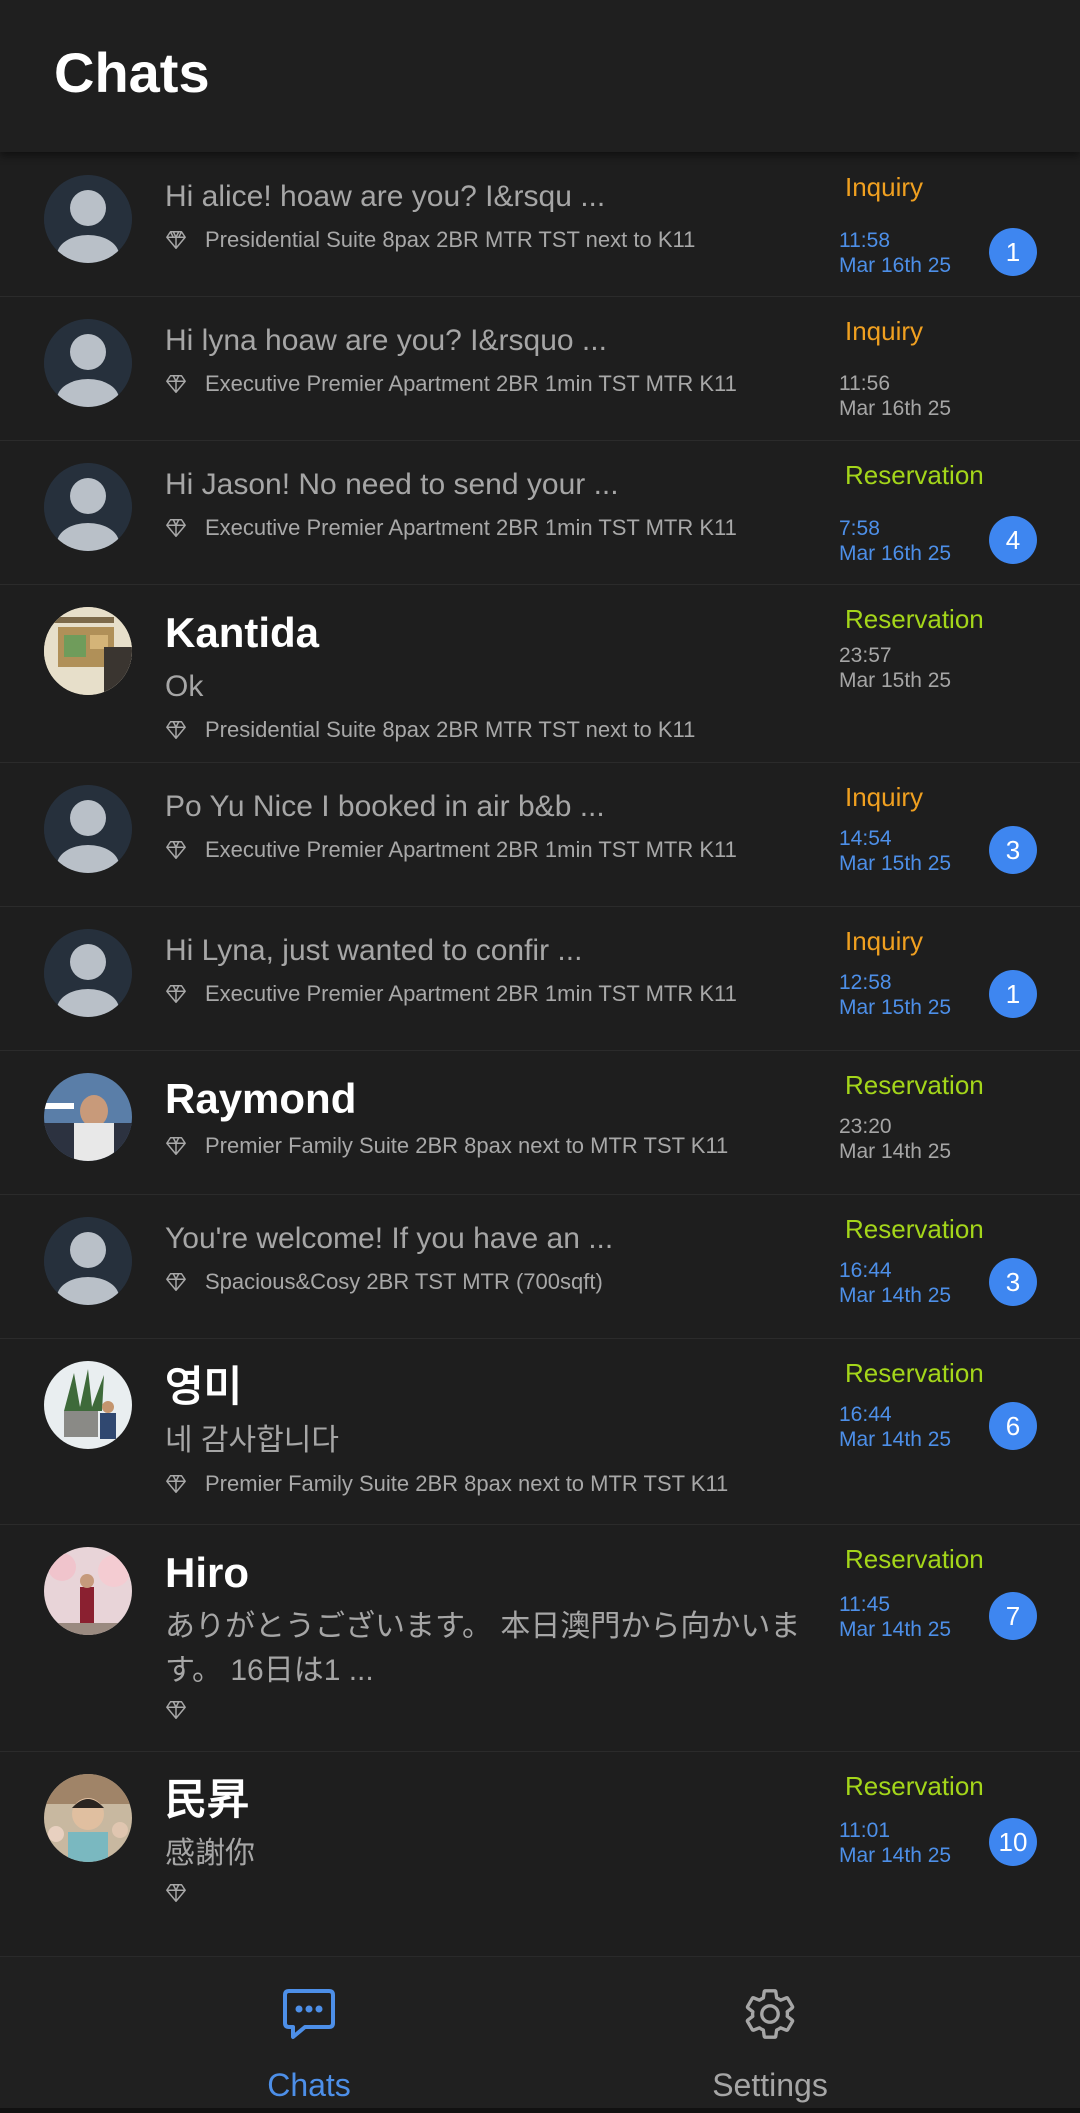  Describe the element at coordinates (864, 240) in the screenshot. I see `time: 11:58` at that location.